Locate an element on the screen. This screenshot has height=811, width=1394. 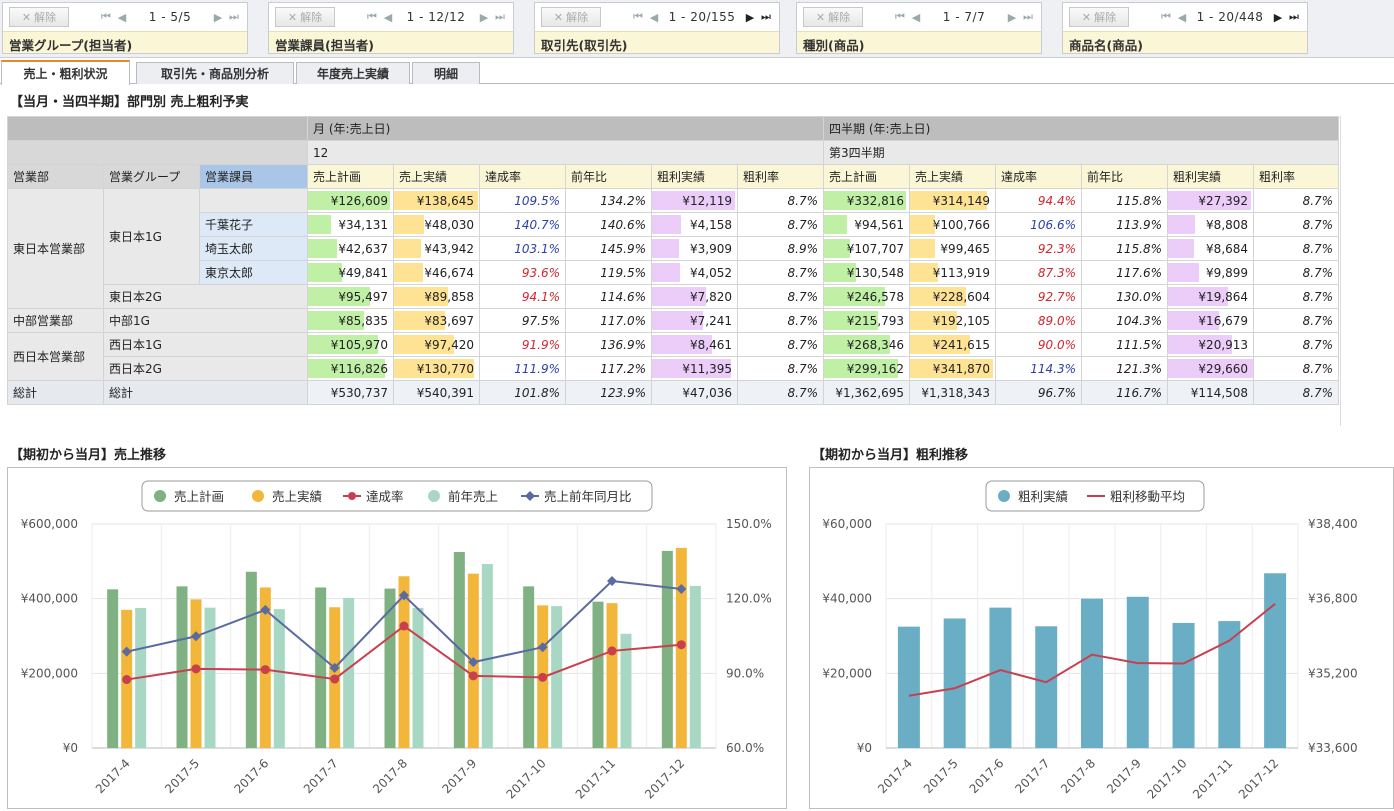
tab-4: 明細 is located at coordinates (446, 73).